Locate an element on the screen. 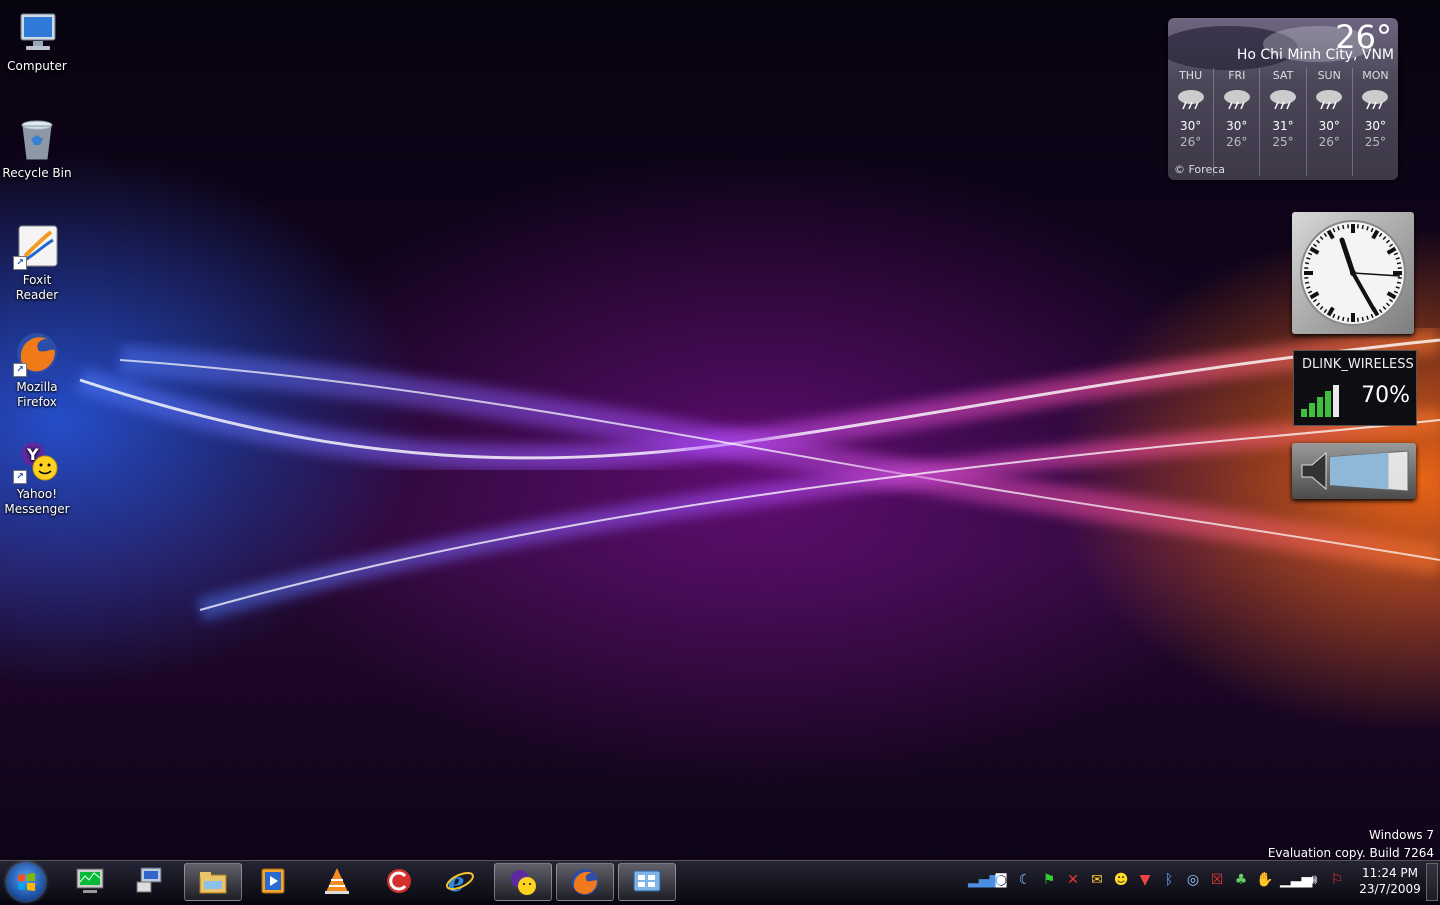 The height and width of the screenshot is (905, 1440). forecast-day: SAT 31° 25° is located at coordinates (1282, 122).